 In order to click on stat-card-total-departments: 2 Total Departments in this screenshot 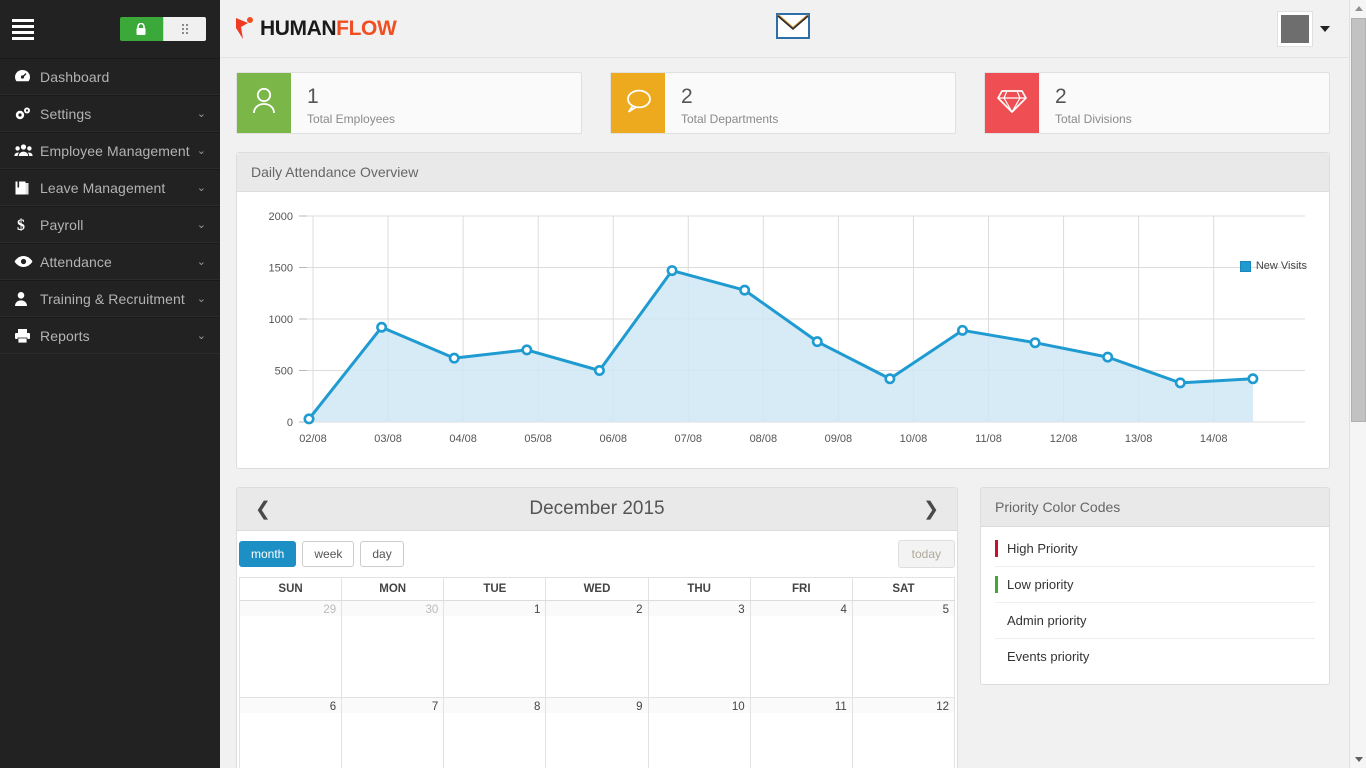, I will do `click(783, 103)`.